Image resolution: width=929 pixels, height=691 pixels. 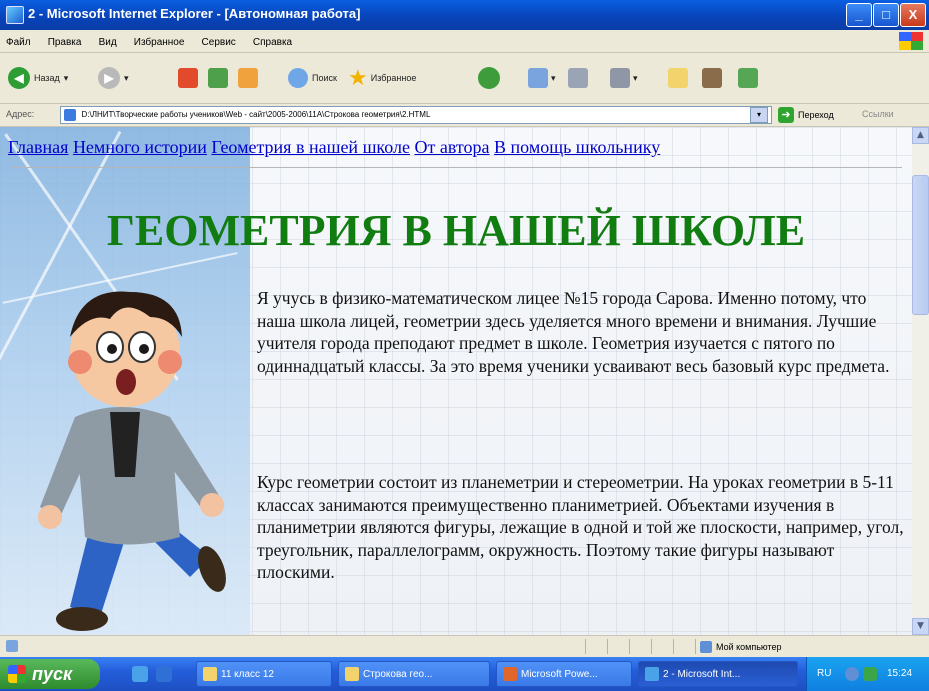 What do you see at coordinates (911, 41) in the screenshot?
I see `windows-logo-icon` at bounding box center [911, 41].